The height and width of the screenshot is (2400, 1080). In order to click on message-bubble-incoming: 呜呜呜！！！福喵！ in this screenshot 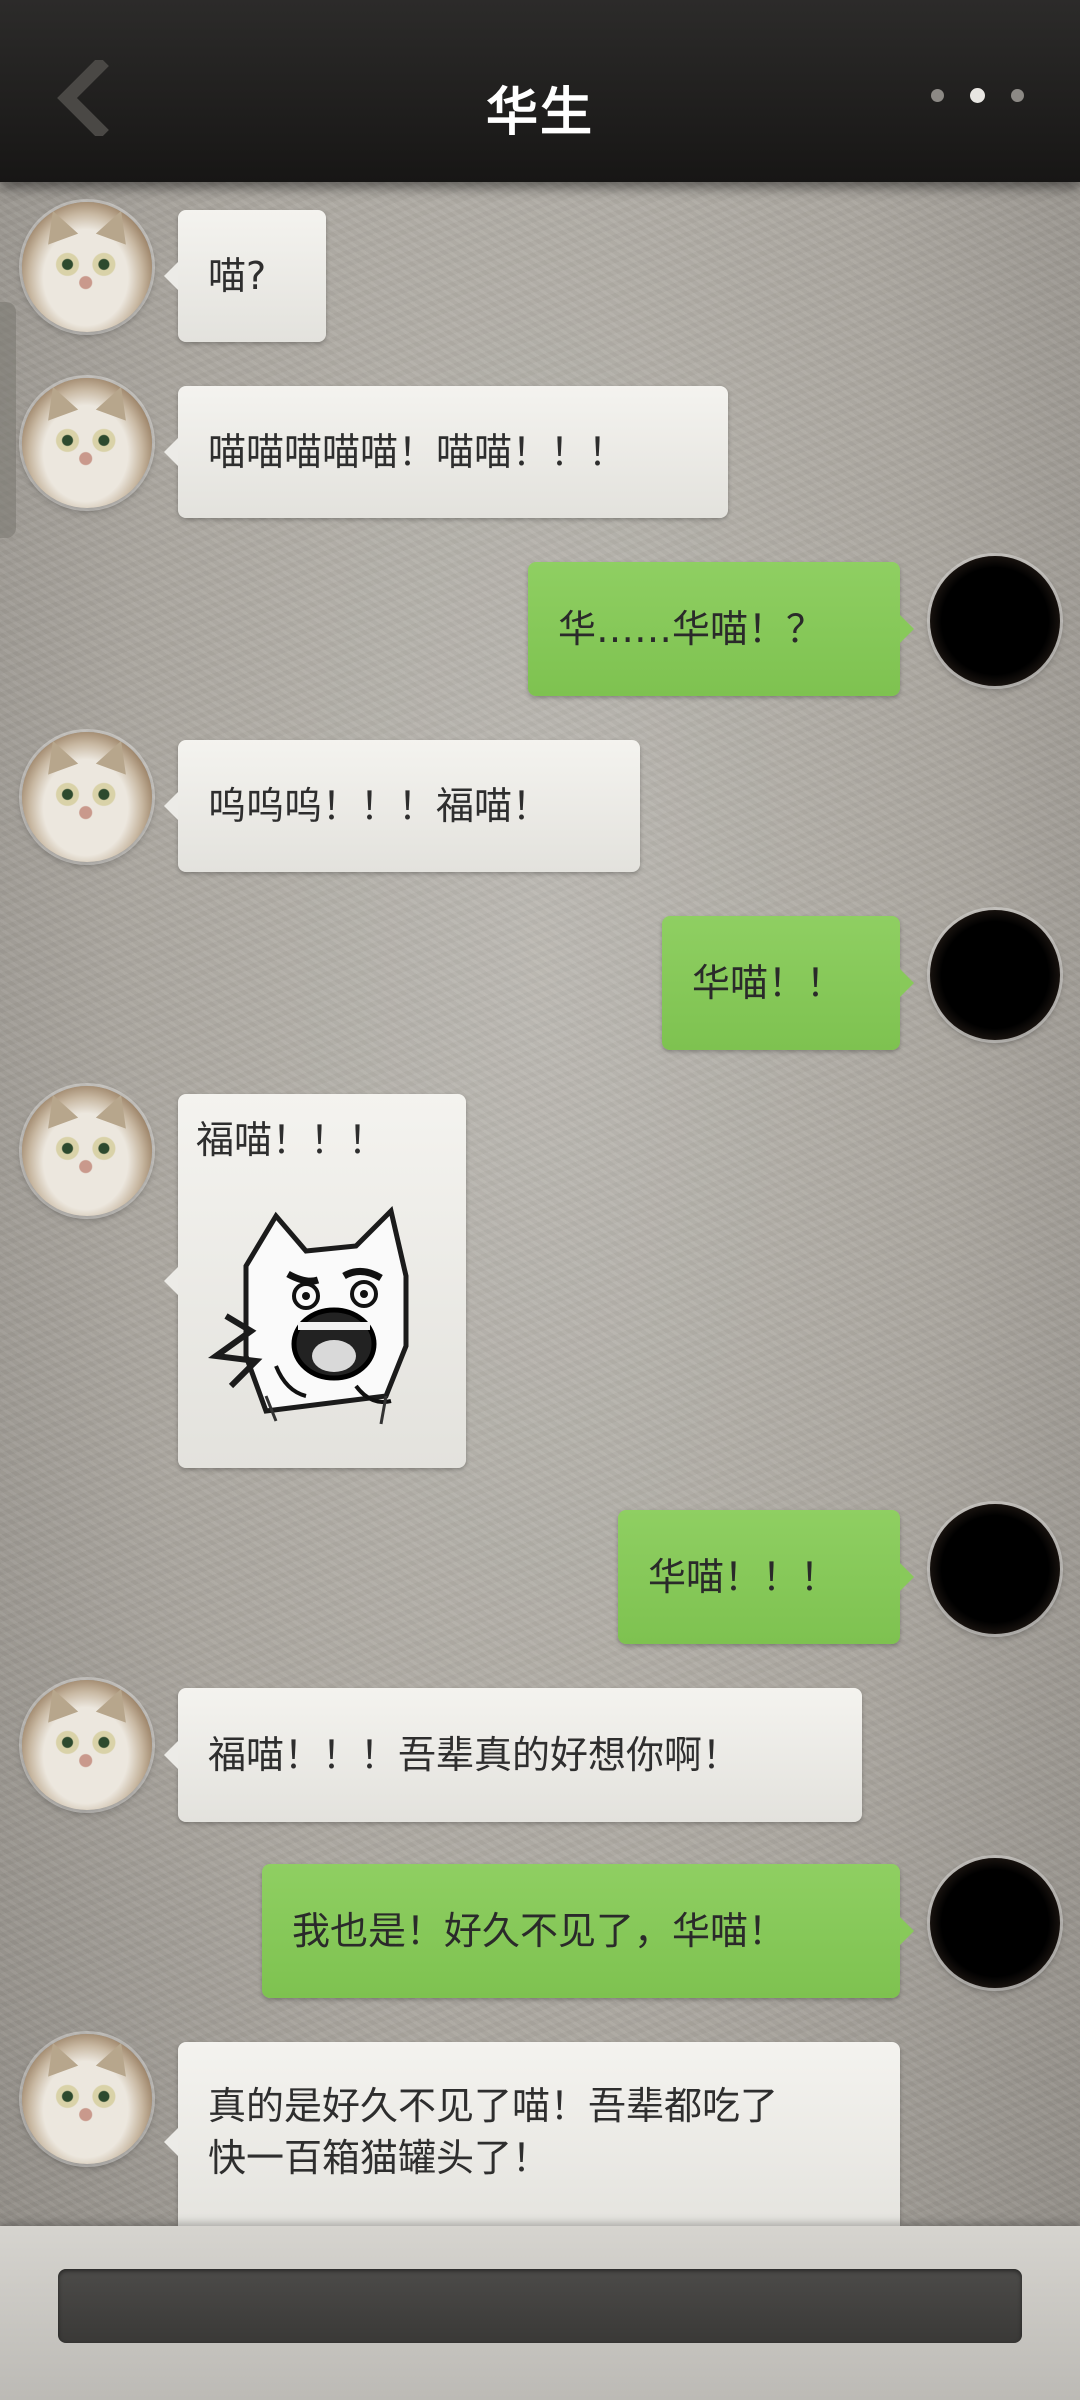, I will do `click(402, 806)`.